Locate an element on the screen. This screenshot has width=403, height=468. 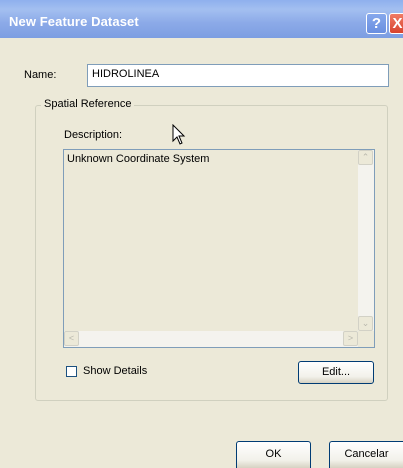
cancel-button: Cancelar is located at coordinates (366, 454).